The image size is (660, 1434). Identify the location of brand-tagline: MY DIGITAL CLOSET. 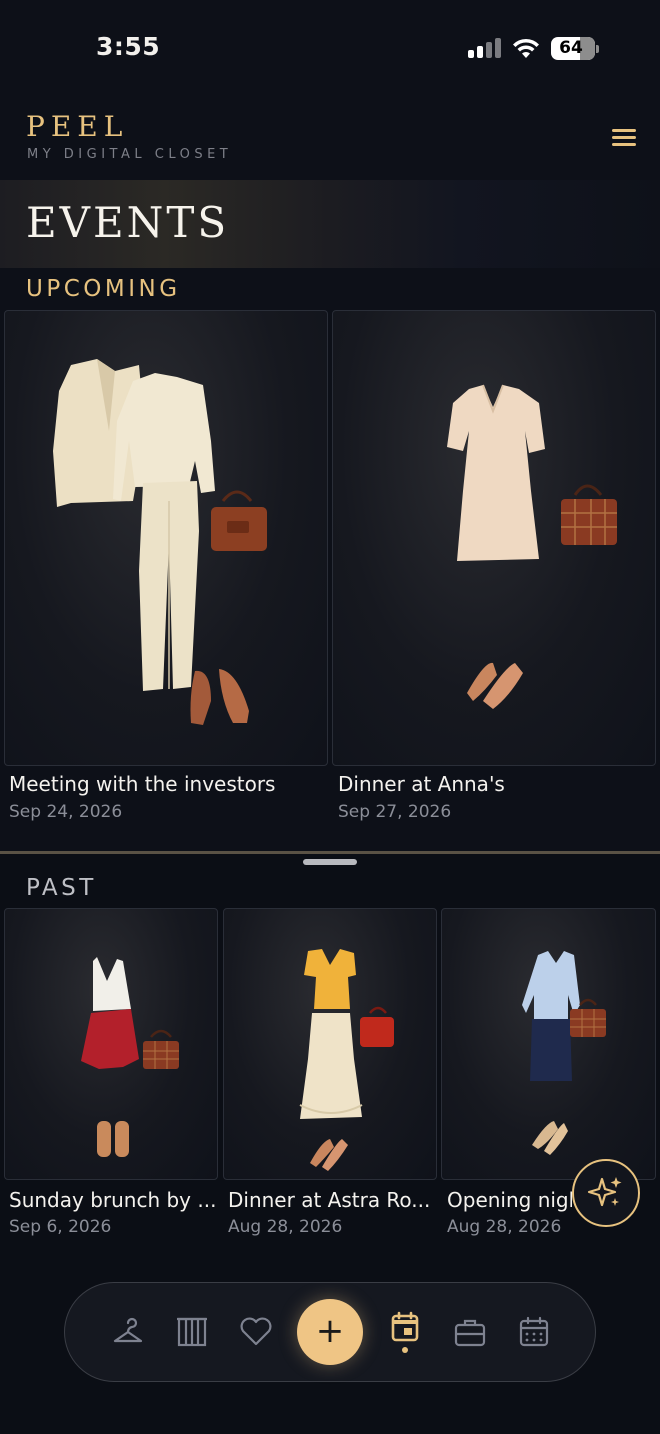
(130, 154).